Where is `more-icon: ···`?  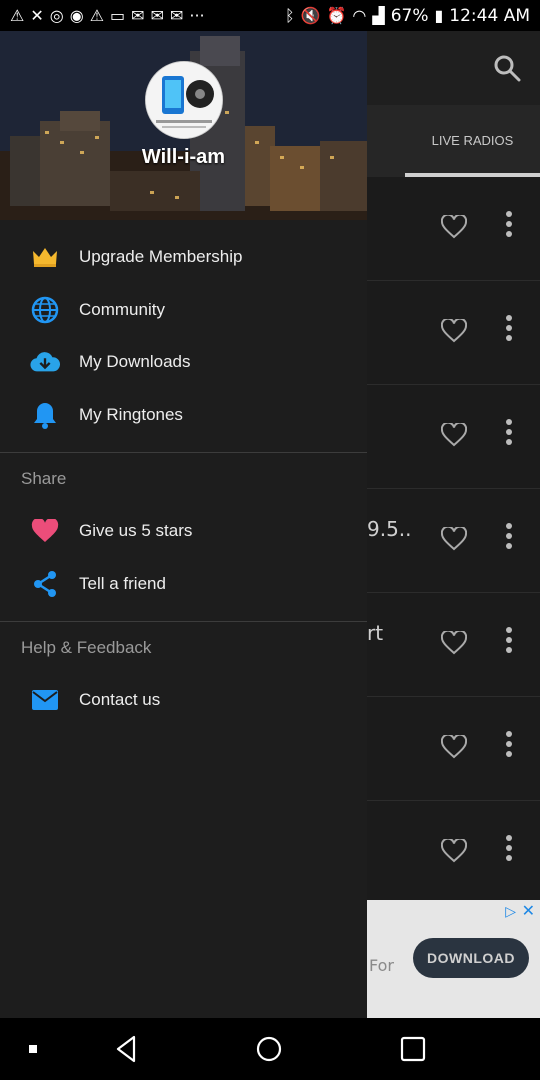
more-icon: ··· is located at coordinates (197, 15).